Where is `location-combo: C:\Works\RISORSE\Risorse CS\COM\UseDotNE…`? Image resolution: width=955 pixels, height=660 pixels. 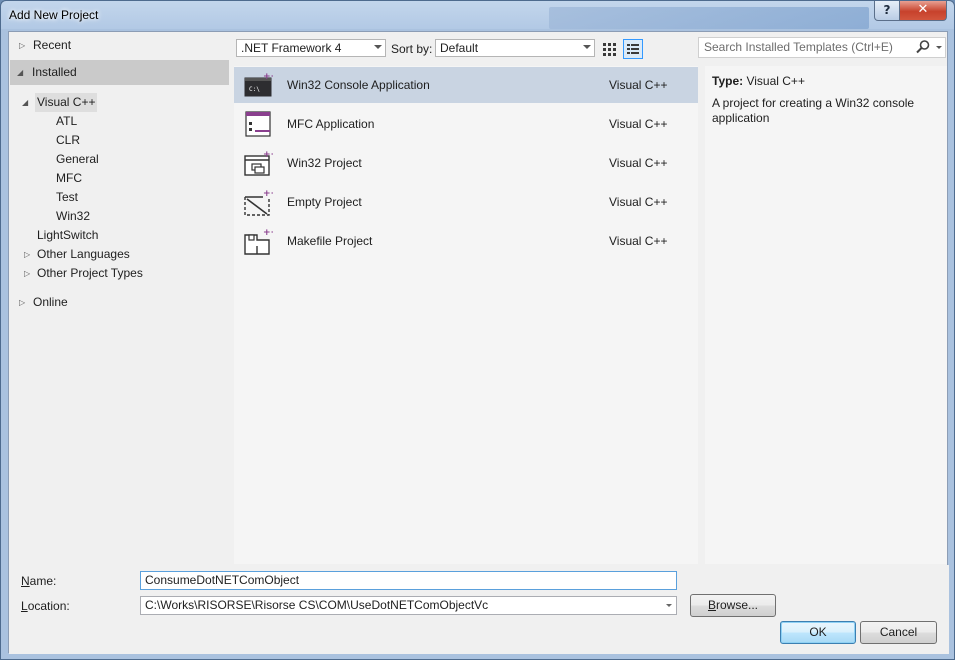 location-combo: C:\Works\RISORSE\Risorse CS\COM\UseDotNE… is located at coordinates (408, 605).